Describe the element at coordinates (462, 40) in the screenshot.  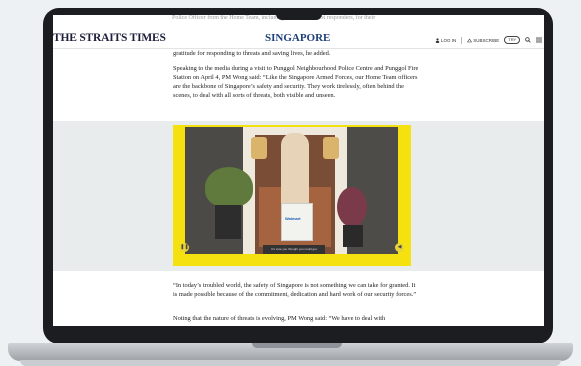
I see `divider` at that location.